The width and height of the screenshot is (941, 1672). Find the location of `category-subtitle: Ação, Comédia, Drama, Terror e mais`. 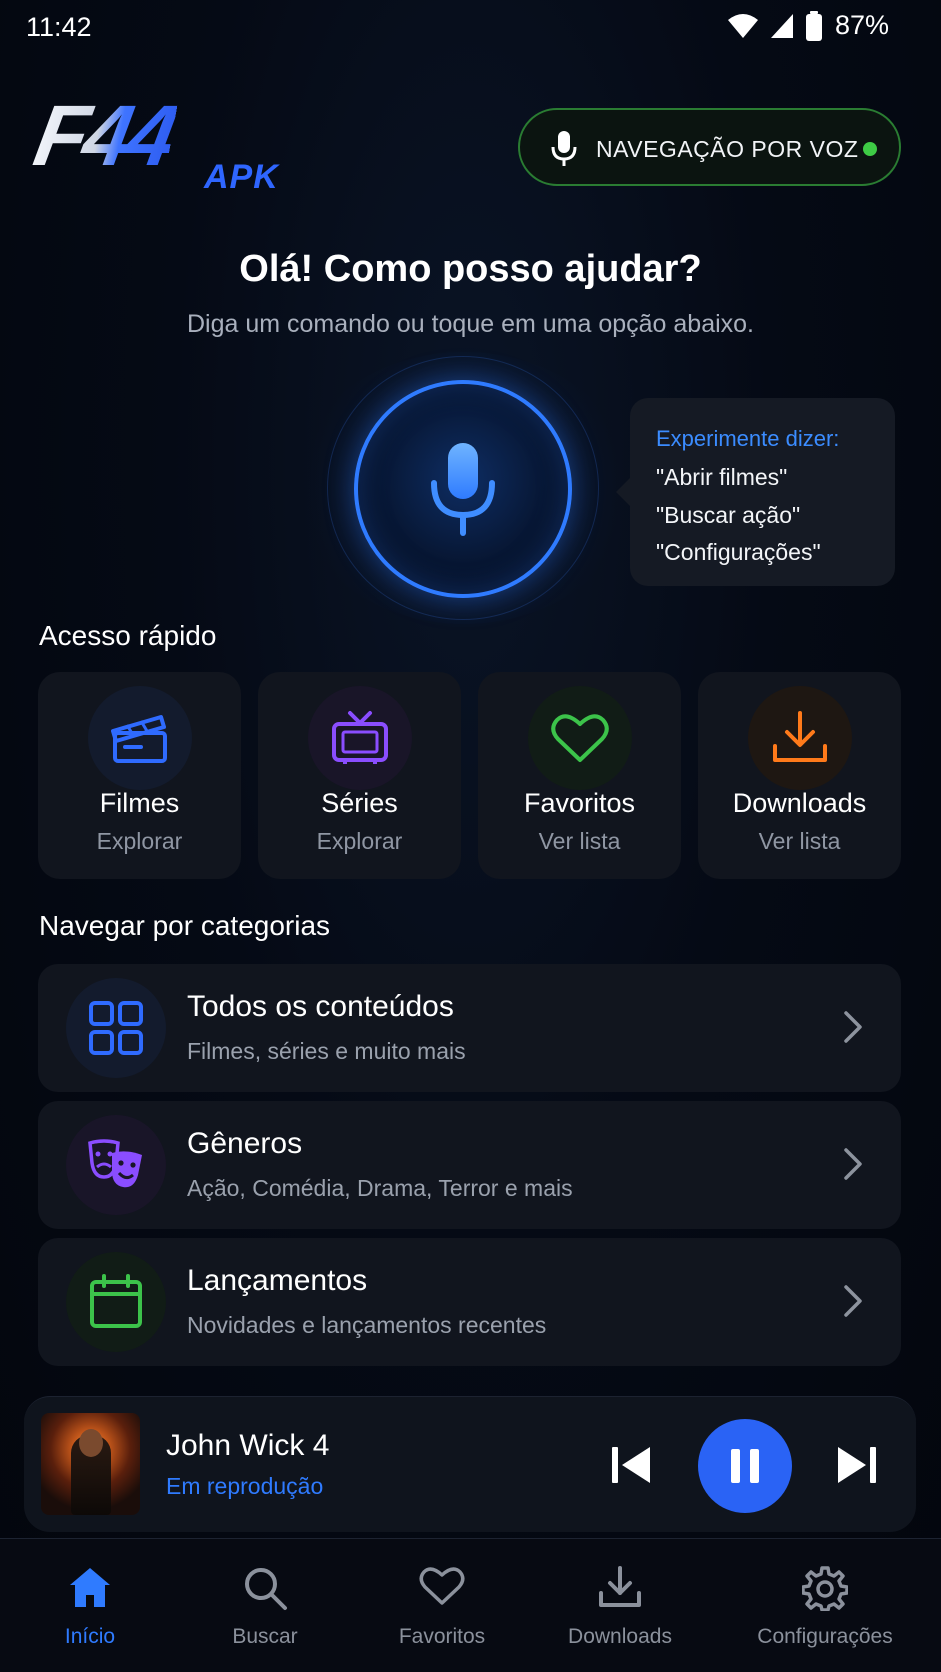

category-subtitle: Ação, Comédia, Drama, Terror e mais is located at coordinates (380, 1188).